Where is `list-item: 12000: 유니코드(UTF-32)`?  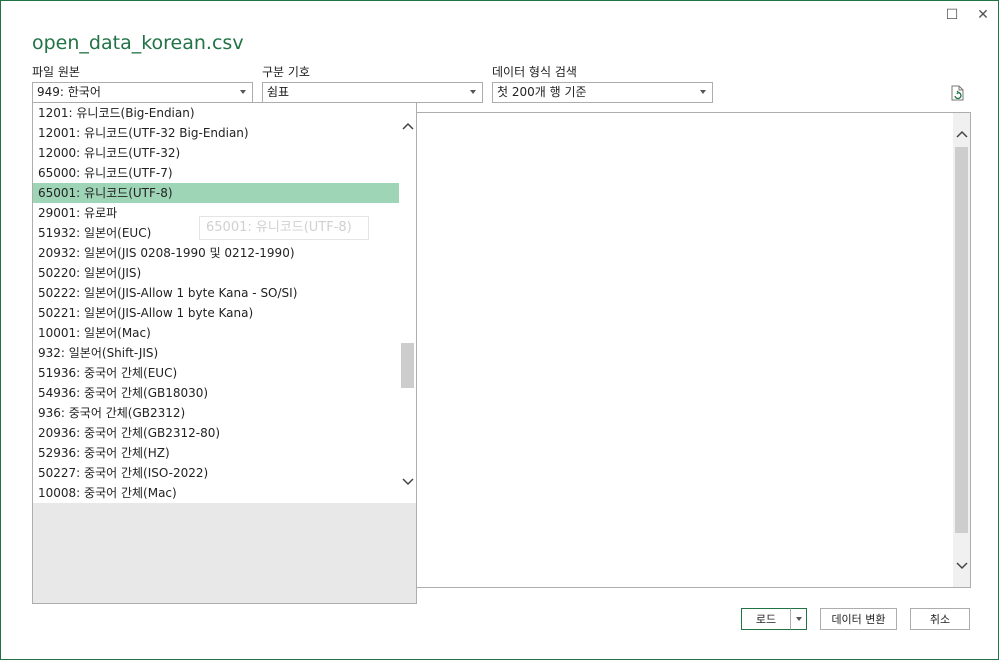
list-item: 12000: 유니코드(UTF-32) is located at coordinates (216, 153).